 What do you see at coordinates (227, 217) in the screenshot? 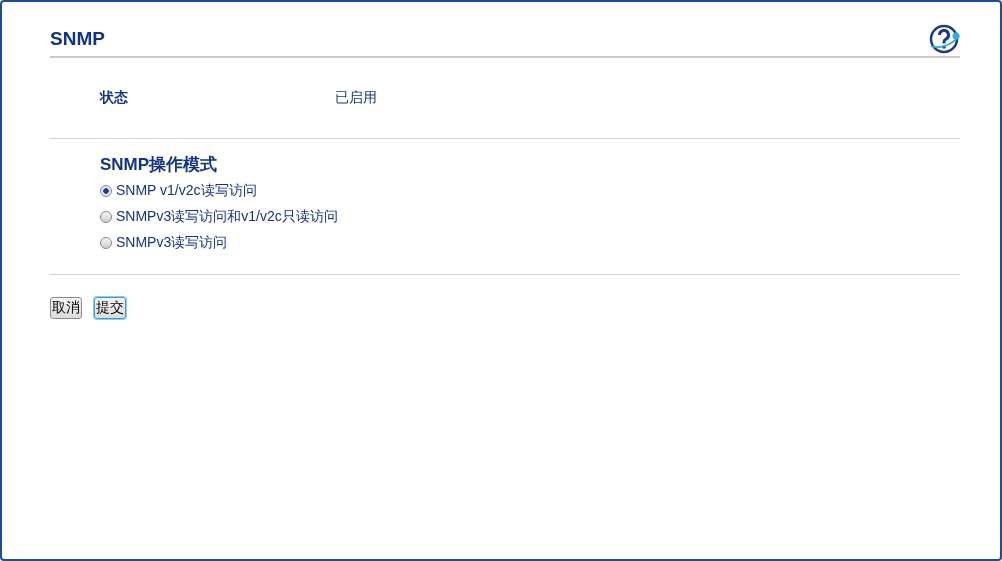
I see `radio-label: SNMPv3读写访问和v1/v2c只读访问` at bounding box center [227, 217].